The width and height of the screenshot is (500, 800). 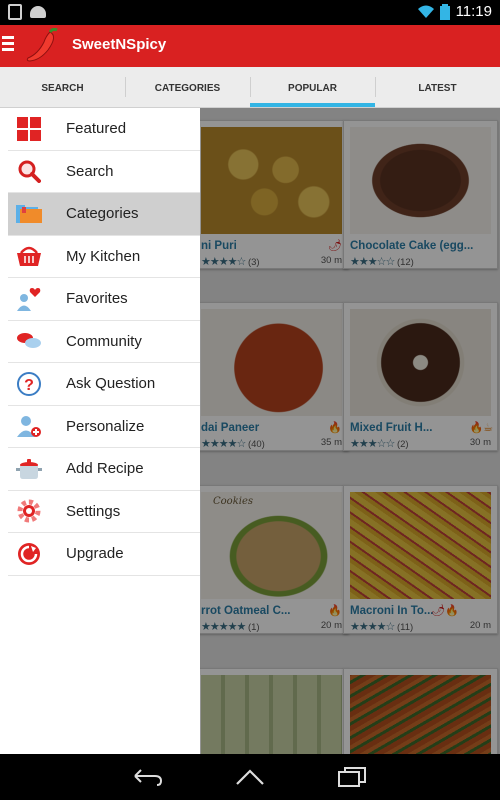 I want to click on drawer-item-label: Personalize, so click(x=105, y=426).